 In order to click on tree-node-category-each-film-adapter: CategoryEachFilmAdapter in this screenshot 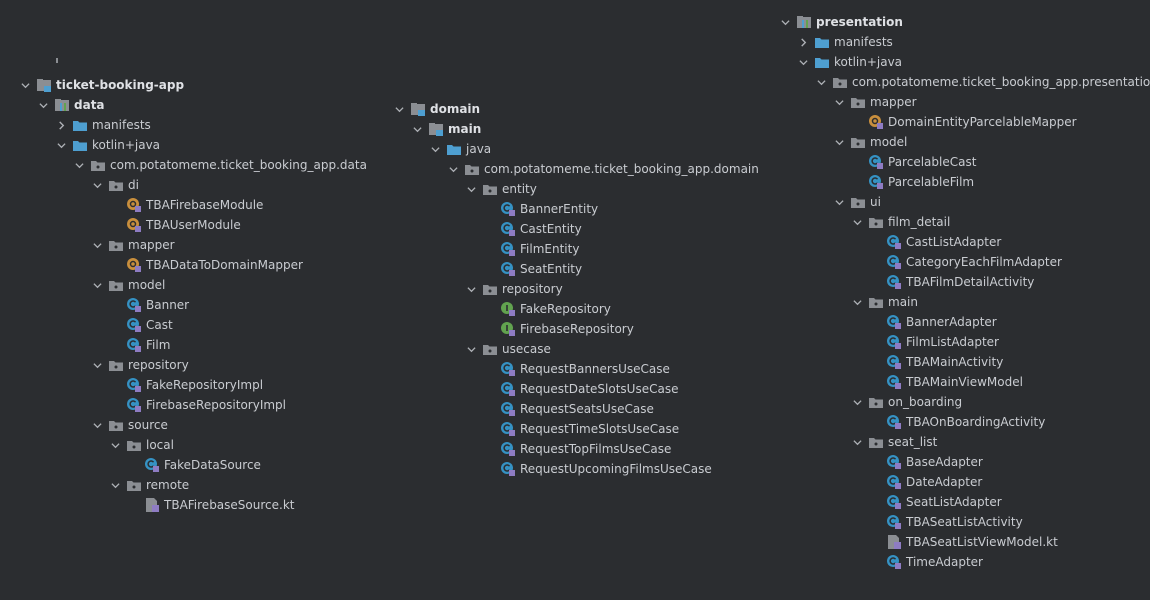, I will do `click(974, 262)`.